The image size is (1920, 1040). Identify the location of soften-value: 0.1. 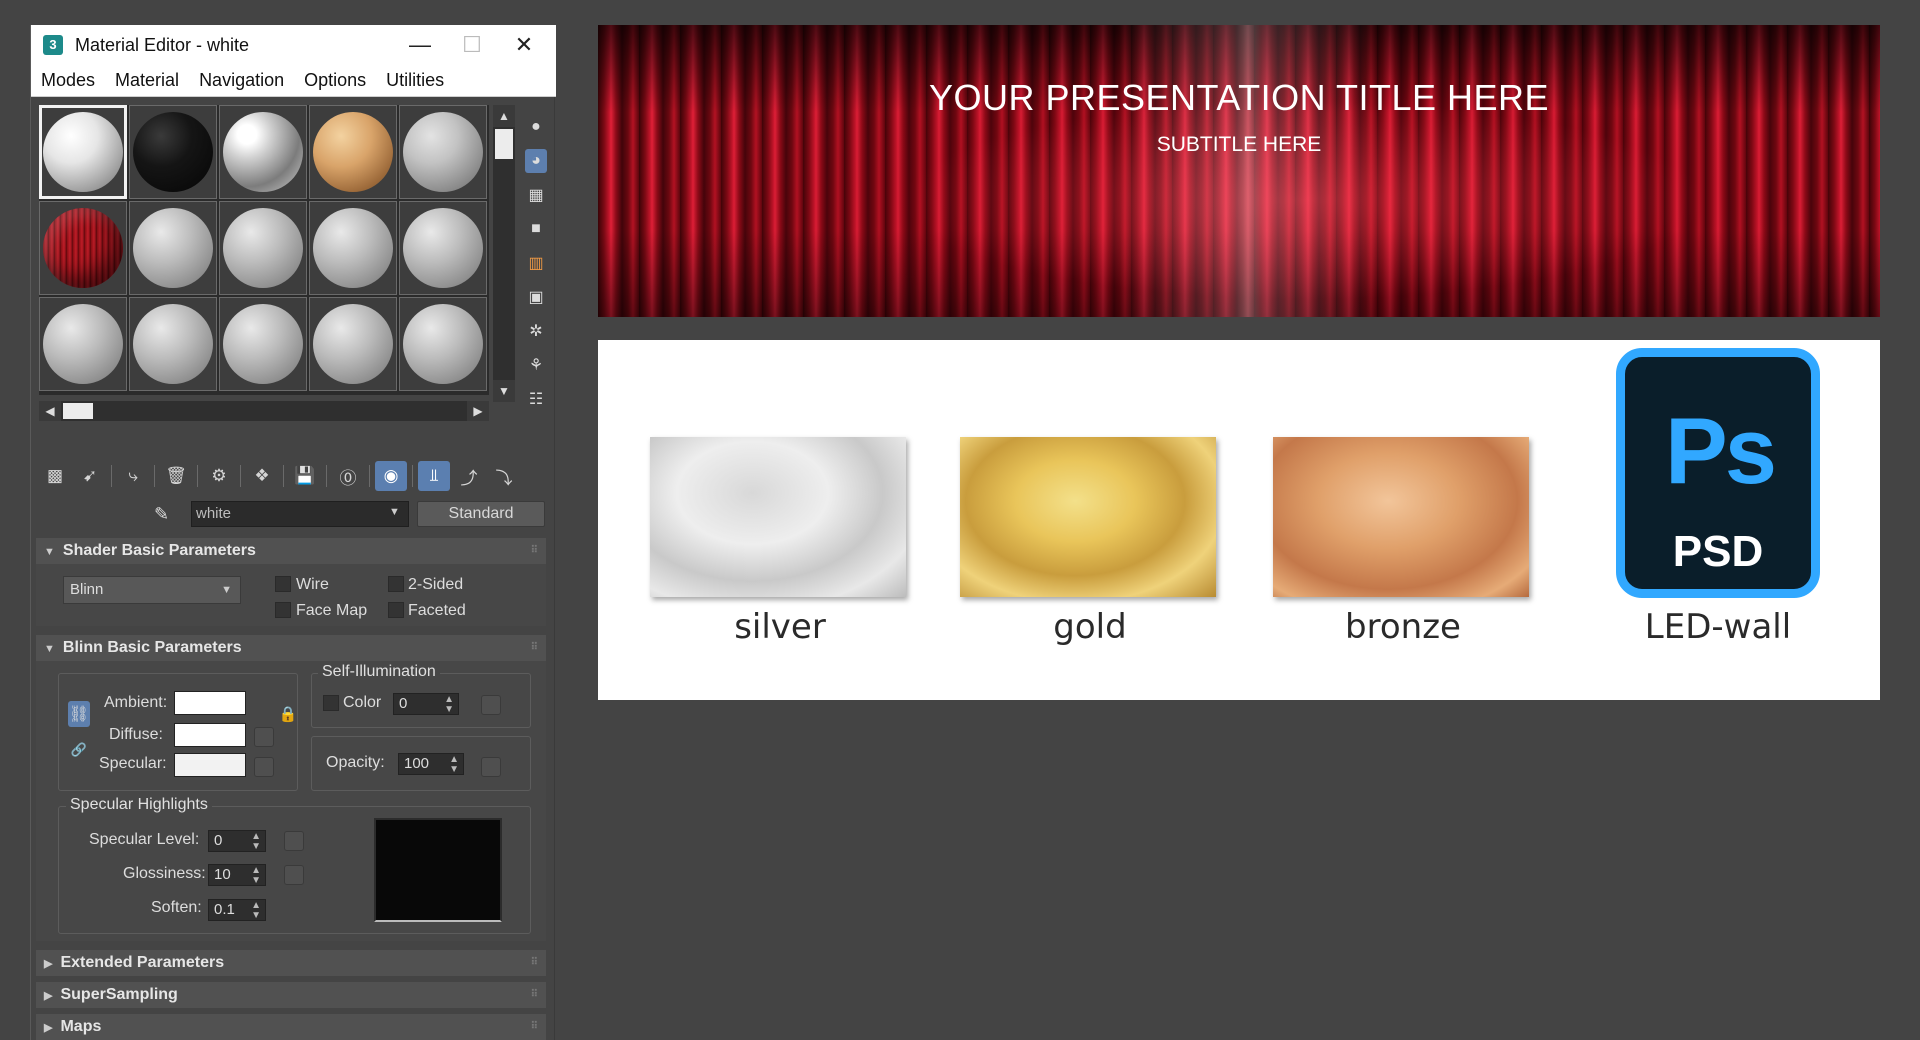
(224, 909).